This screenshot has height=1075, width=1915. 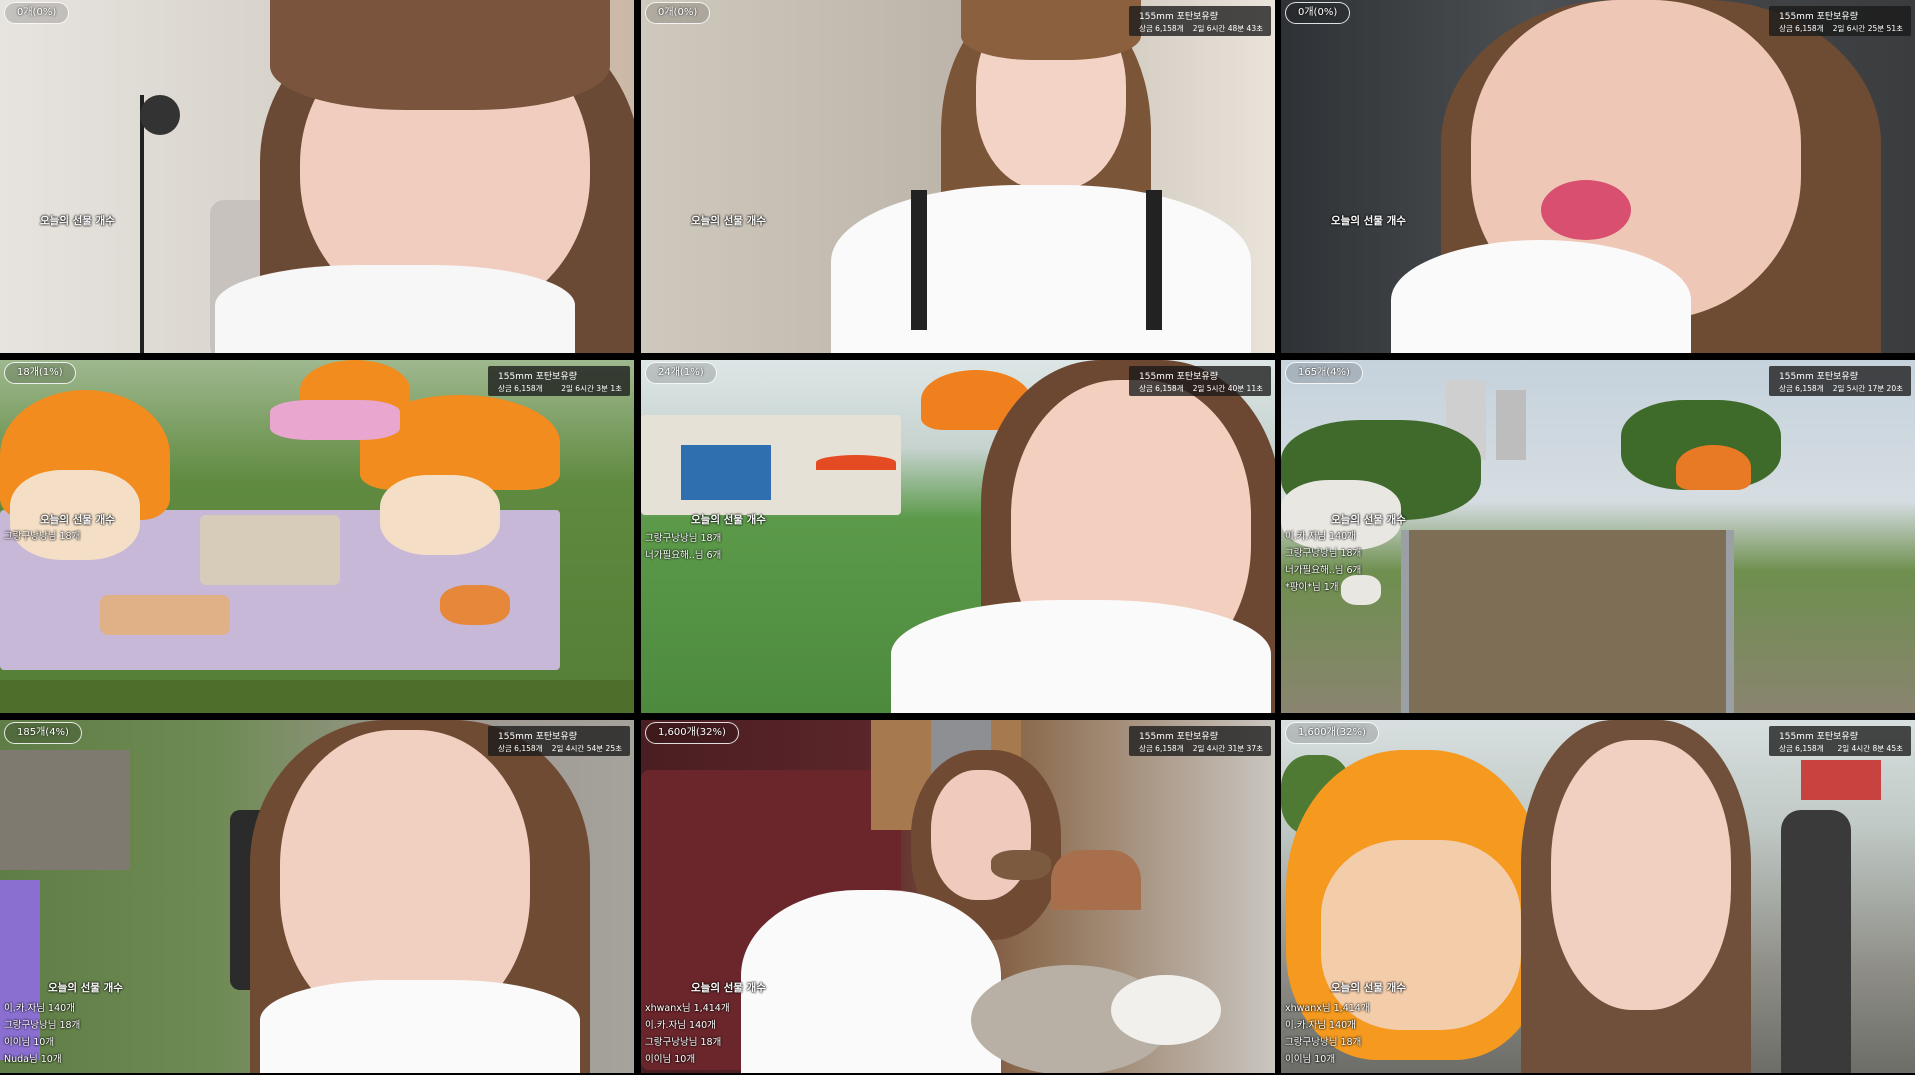 I want to click on stream-info-panel: 155mm 포탄보유량상금 6,158개 2일 5시간 40분 11초, so click(x=1200, y=381).